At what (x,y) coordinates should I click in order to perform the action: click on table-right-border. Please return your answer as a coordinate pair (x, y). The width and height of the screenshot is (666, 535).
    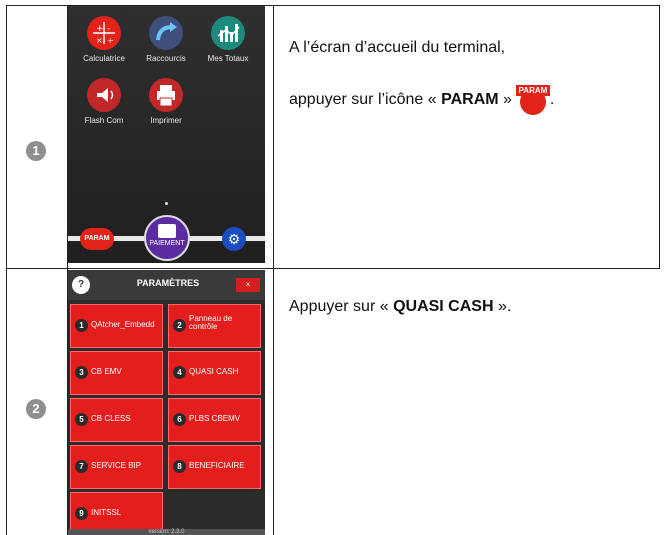
    Looking at the image, I should click on (659, 137).